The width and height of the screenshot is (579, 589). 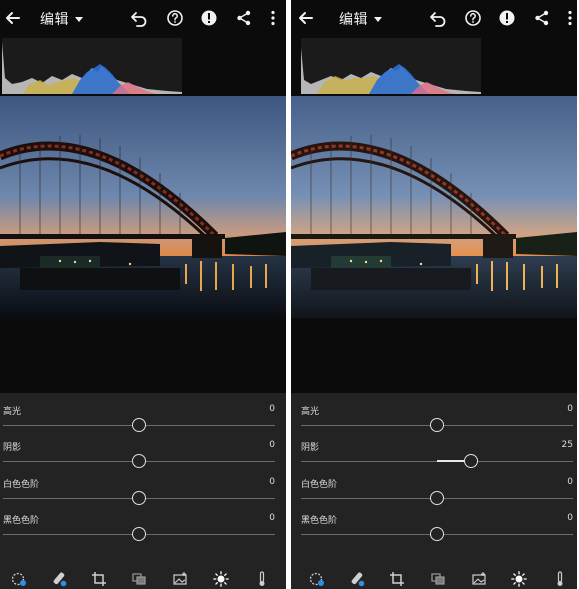 I want to click on slider-shadows: 阴影 0, so click(x=143, y=458).